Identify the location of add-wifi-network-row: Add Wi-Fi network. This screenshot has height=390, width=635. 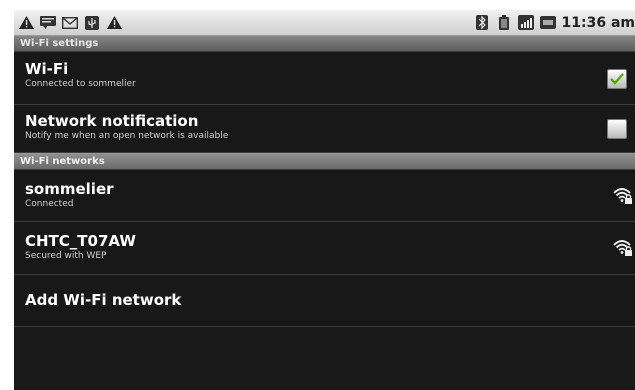
(324, 301).